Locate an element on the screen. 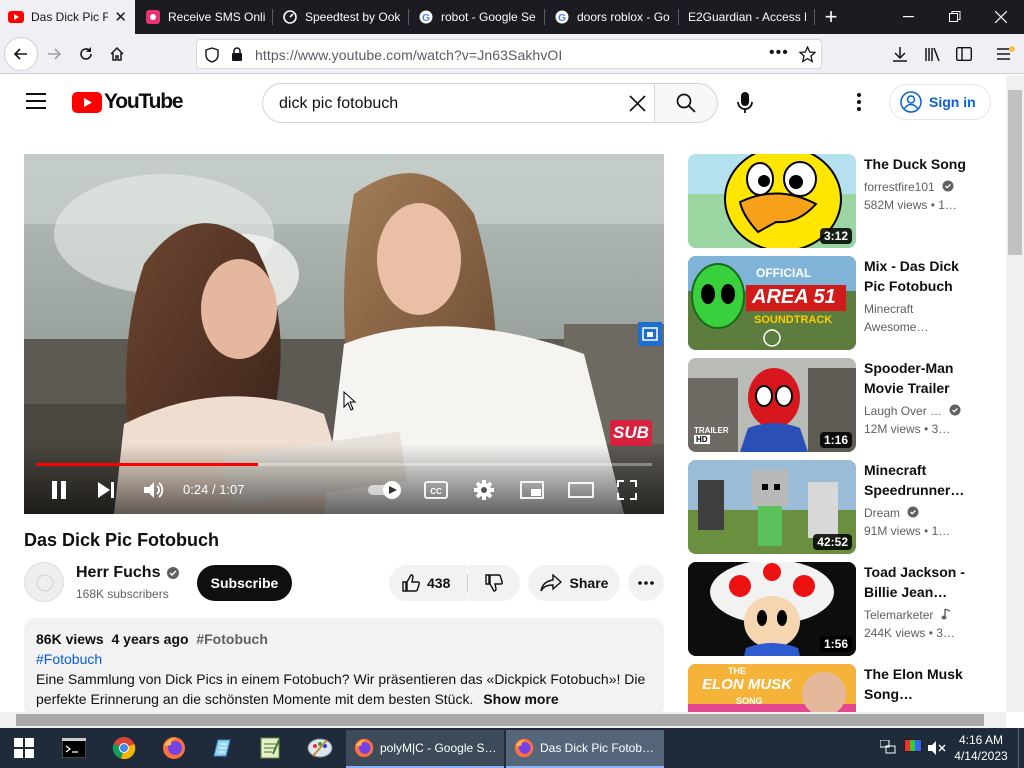  dislike-button is located at coordinates (494, 583).